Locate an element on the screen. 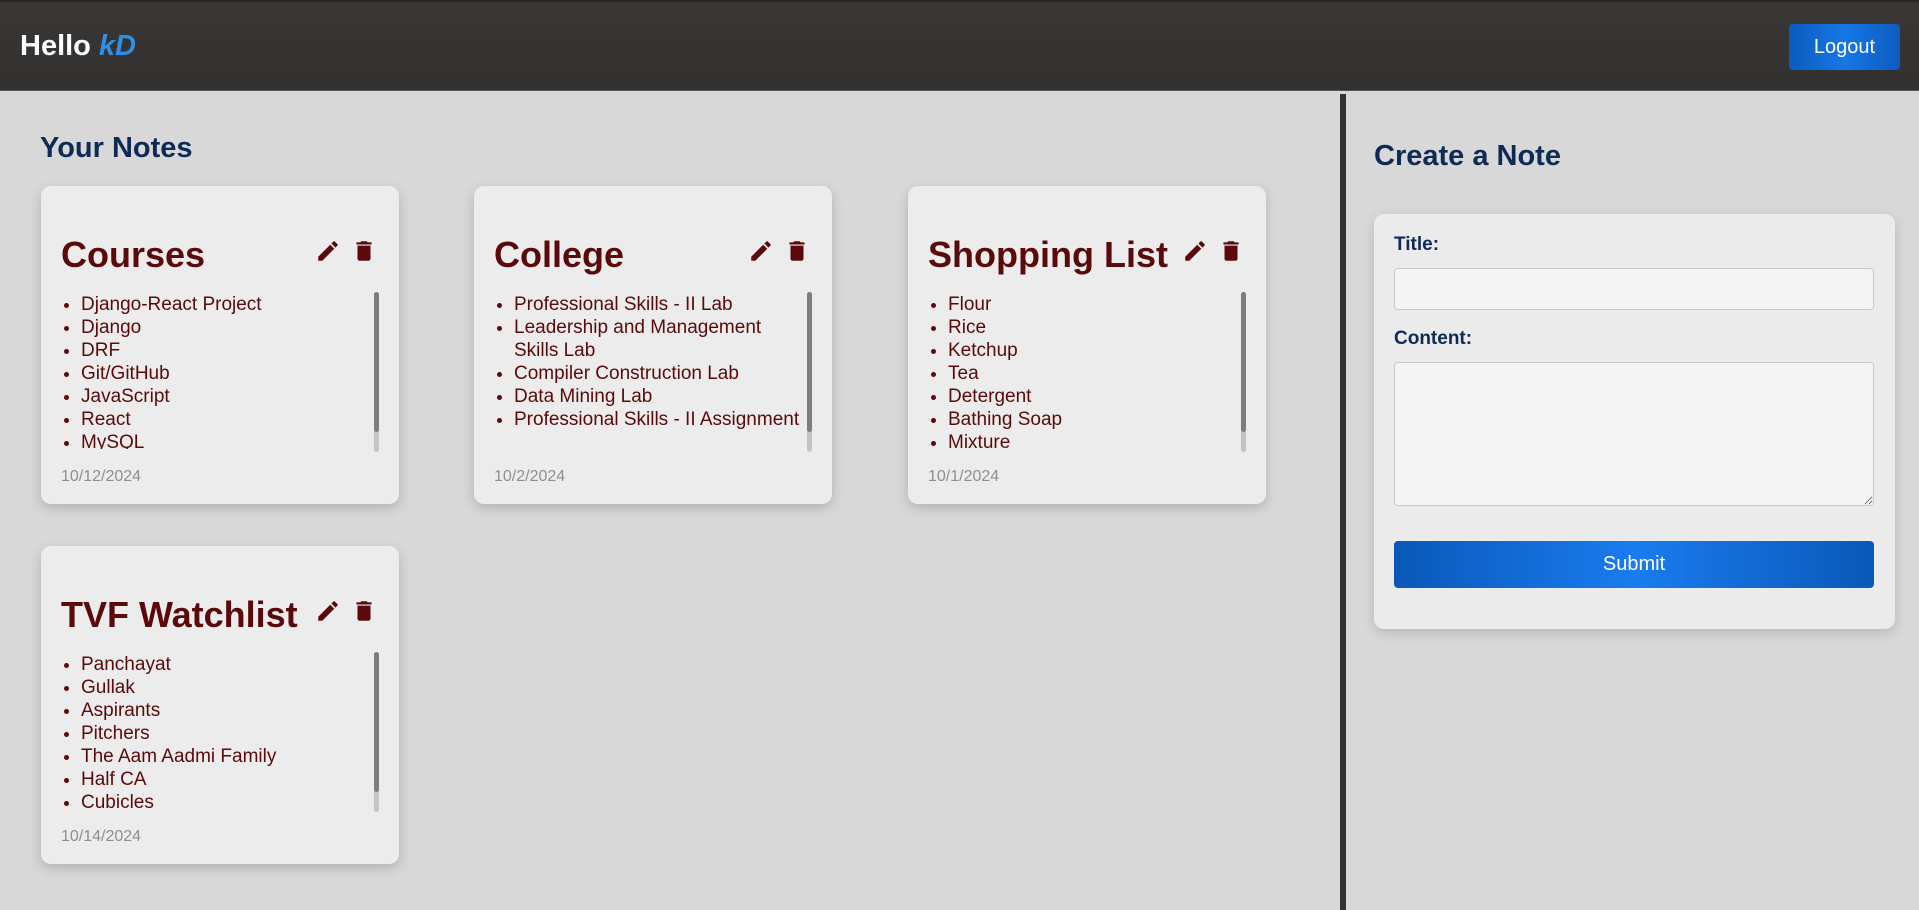 The image size is (1919, 910). note-list-item: Data Mining Lab is located at coordinates (659, 396).